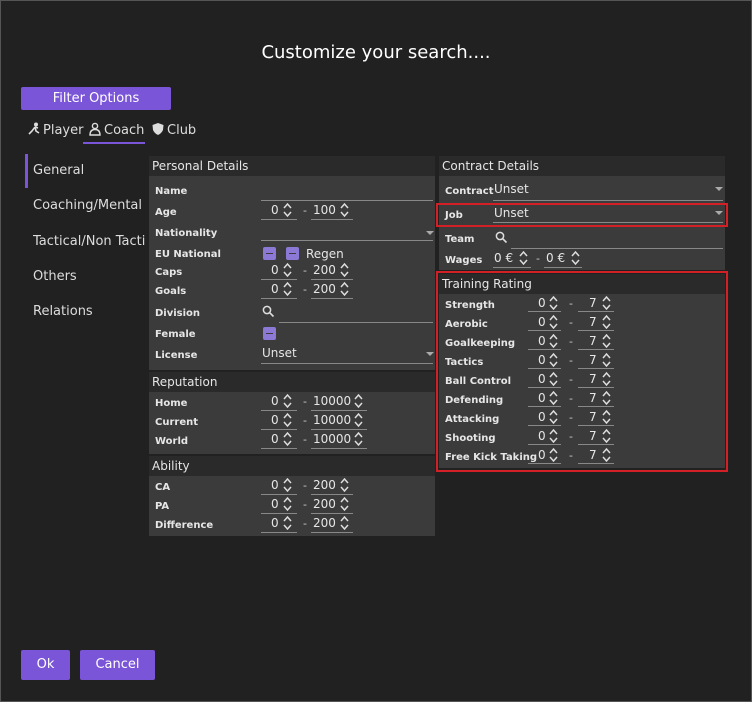 The image size is (752, 702). I want to click on contract-value: Unset, so click(511, 189).